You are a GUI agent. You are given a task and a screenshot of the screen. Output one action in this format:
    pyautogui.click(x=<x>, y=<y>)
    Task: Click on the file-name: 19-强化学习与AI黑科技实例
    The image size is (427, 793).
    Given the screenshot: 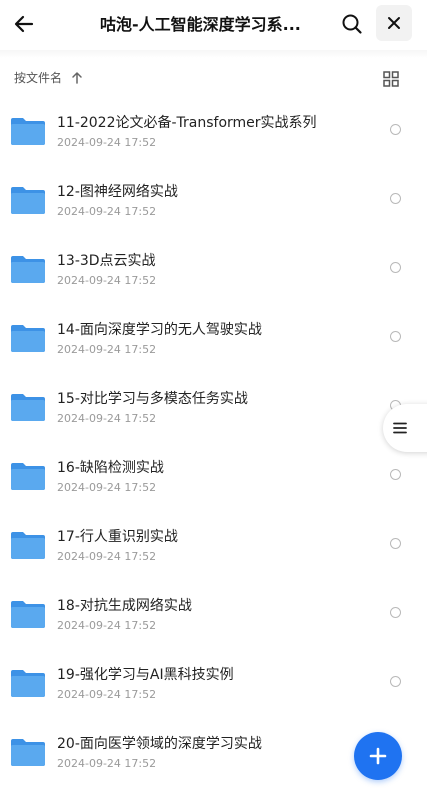 What is the action you would take?
    pyautogui.click(x=145, y=675)
    